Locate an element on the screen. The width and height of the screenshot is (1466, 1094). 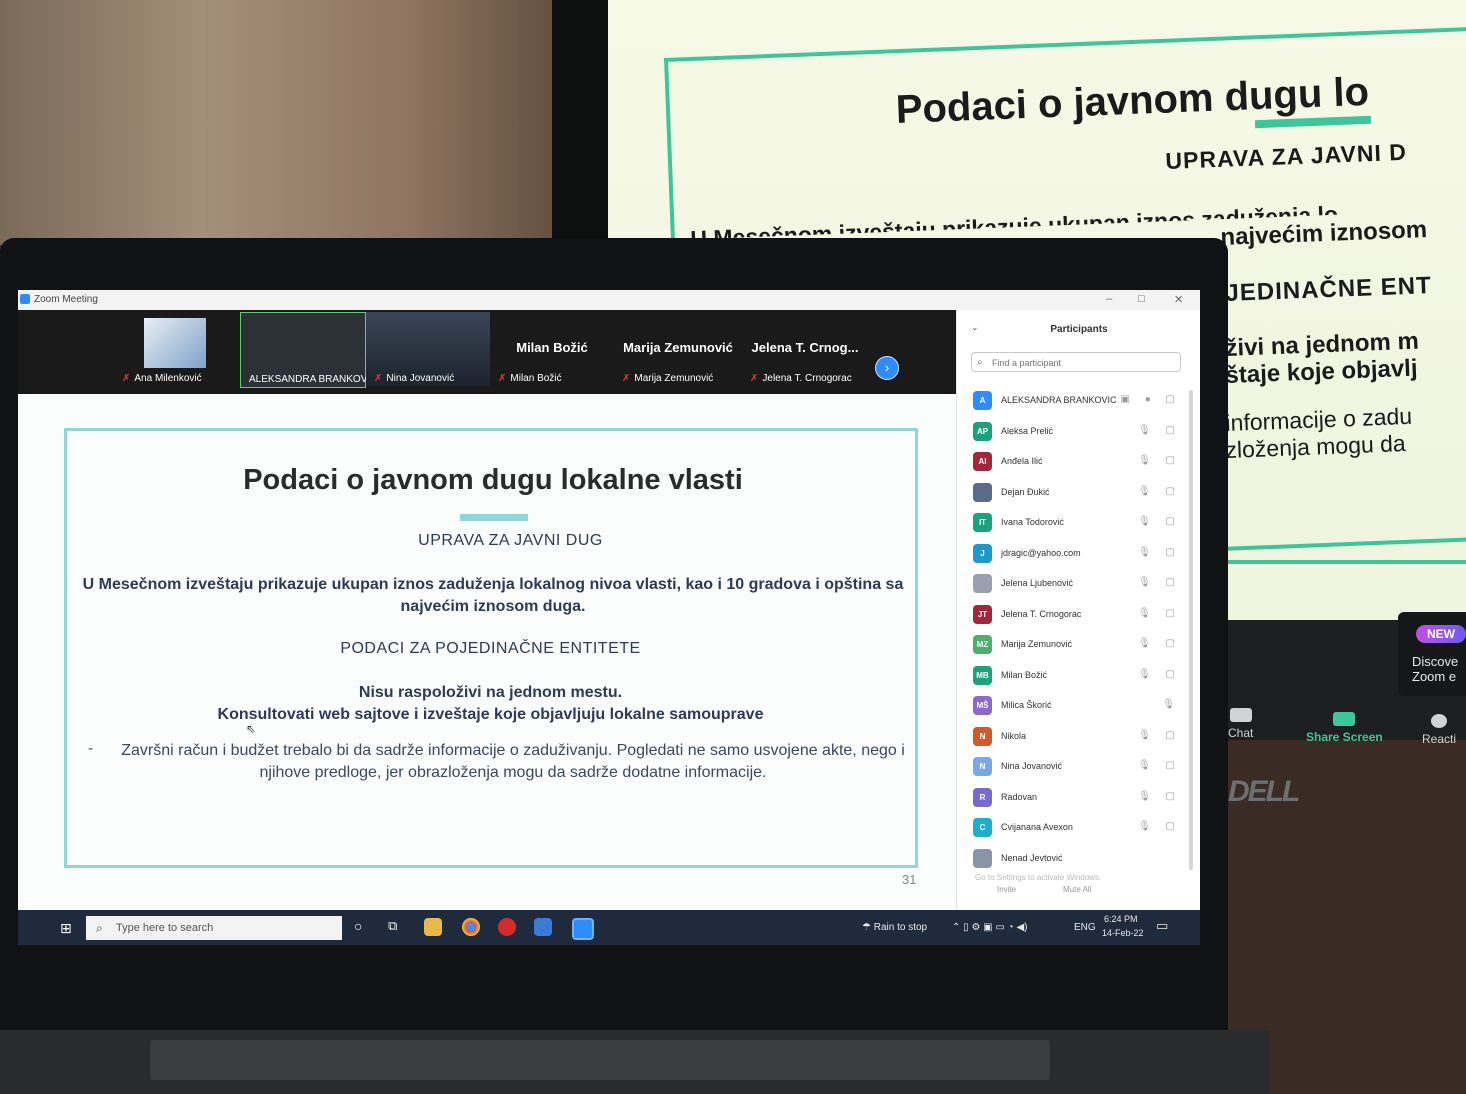
participant-row: AP Aleksa Prelić 🎙 ▢ is located at coordinates (1076, 432).